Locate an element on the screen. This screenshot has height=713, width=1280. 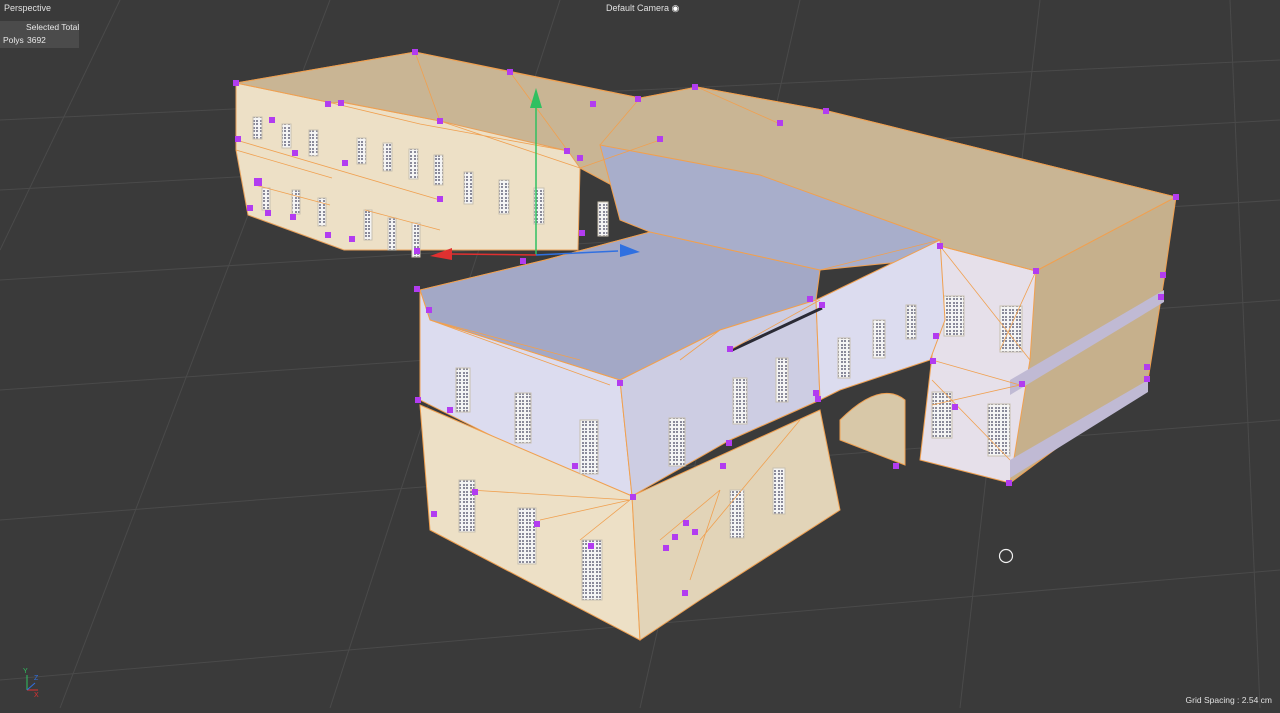
camera-menu: Default Camera ◉ is located at coordinates (642, 8).